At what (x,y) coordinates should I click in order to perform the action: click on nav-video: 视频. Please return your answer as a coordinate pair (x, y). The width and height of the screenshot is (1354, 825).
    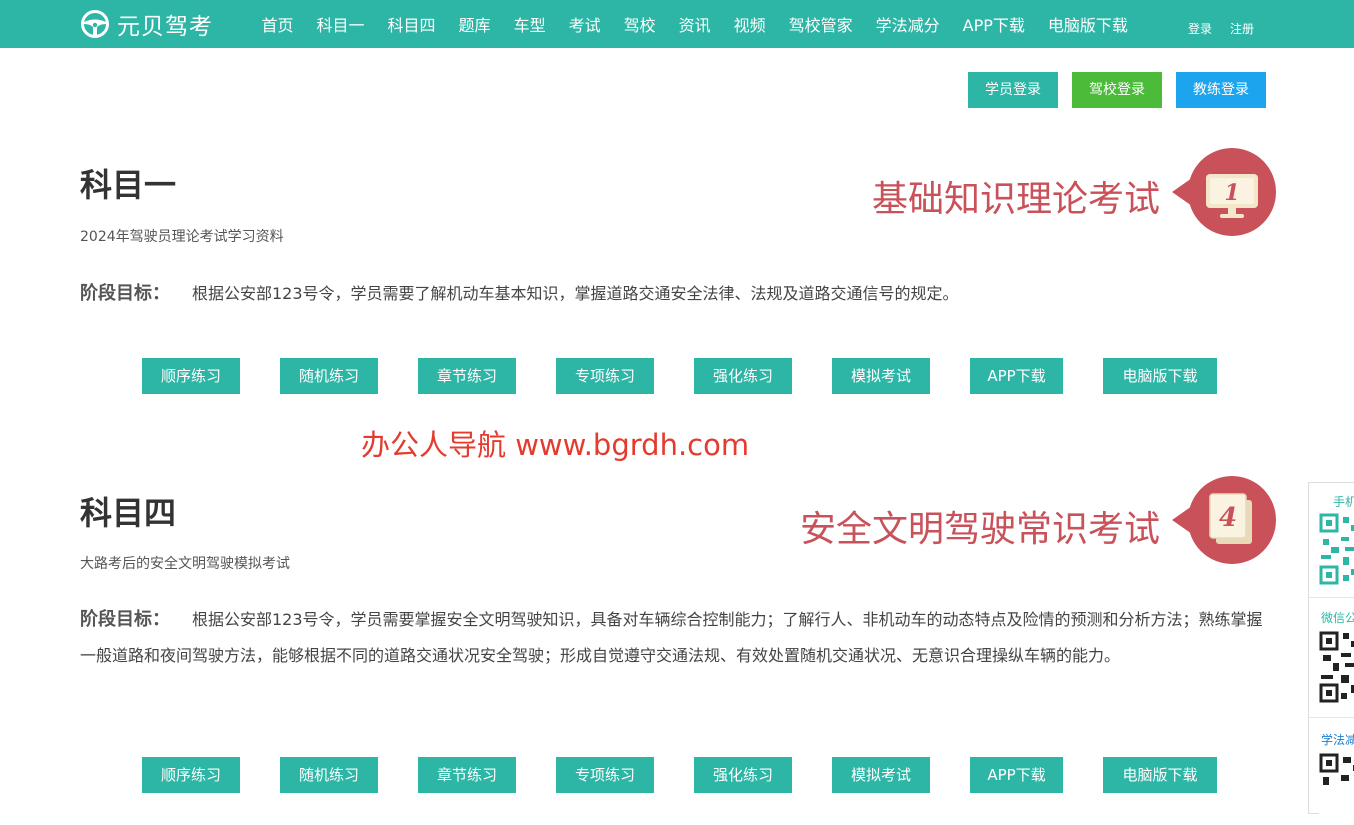
    Looking at the image, I should click on (749, 24).